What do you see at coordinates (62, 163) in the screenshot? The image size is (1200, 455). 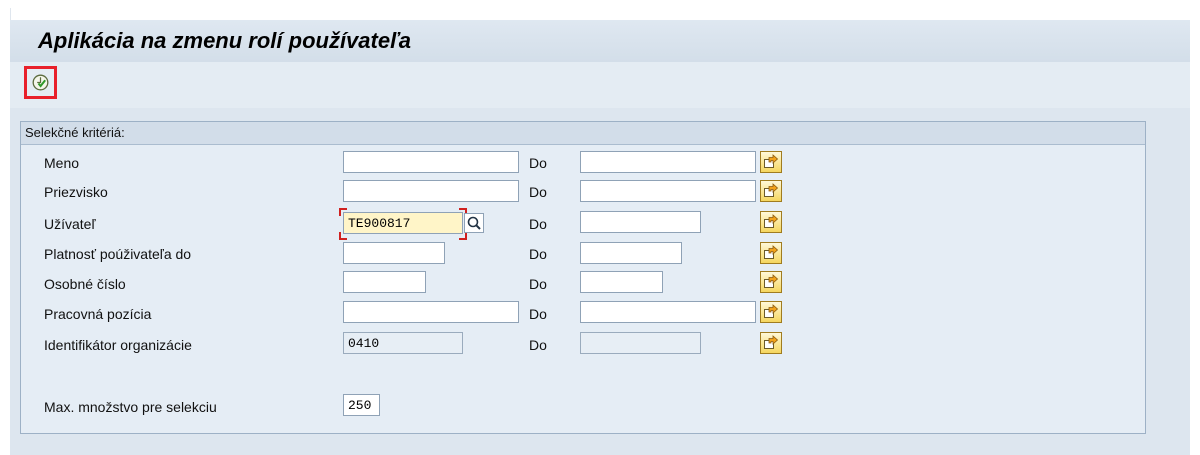 I see `label-meno: Meno` at bounding box center [62, 163].